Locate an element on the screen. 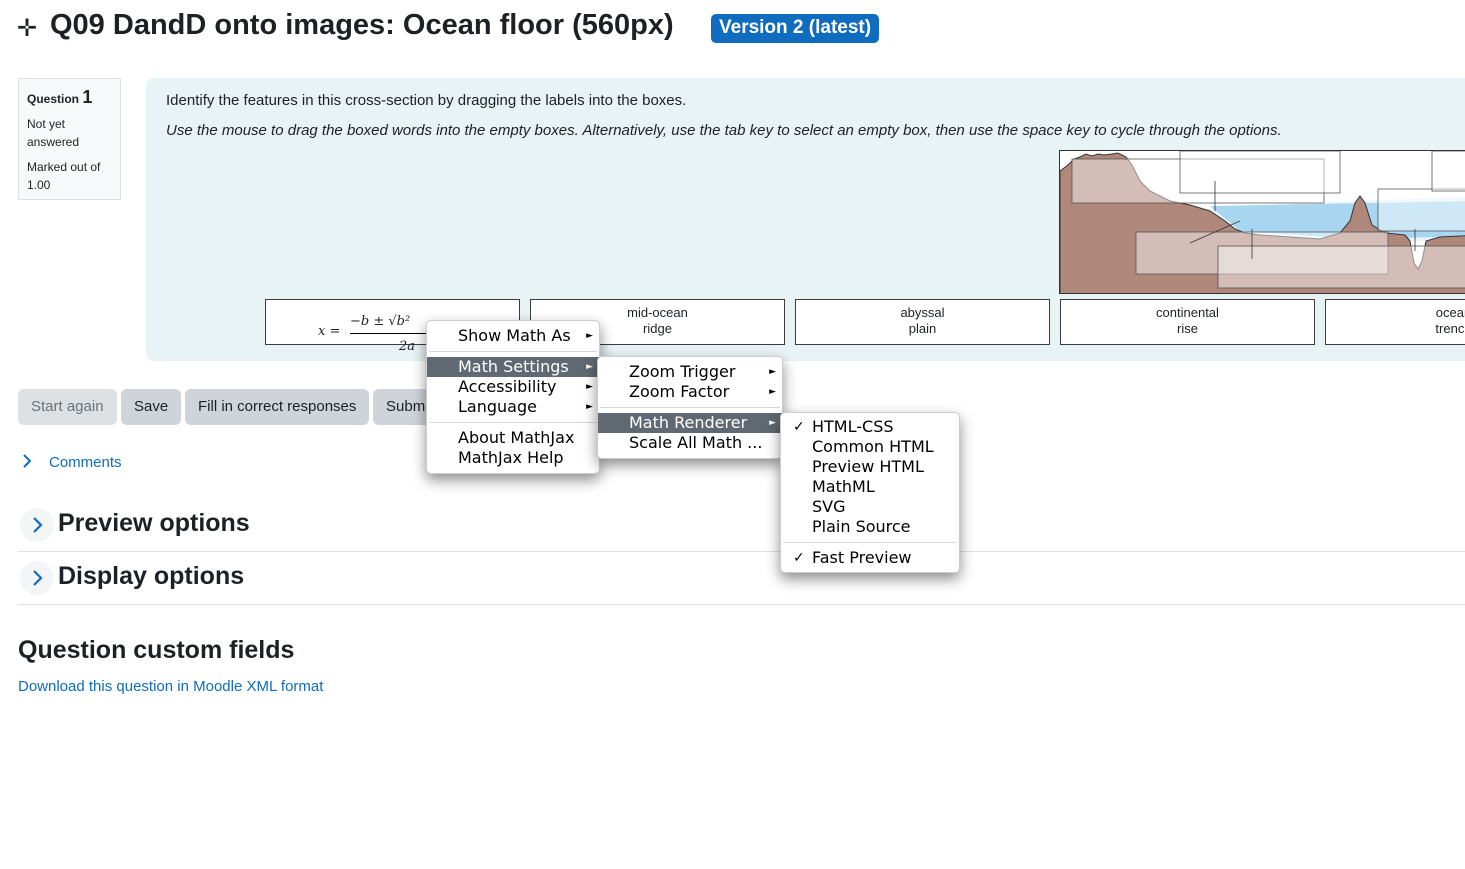 This screenshot has width=1465, height=869. renderer-option-html-css: ✓ HTML-CSS is located at coordinates (870, 427).